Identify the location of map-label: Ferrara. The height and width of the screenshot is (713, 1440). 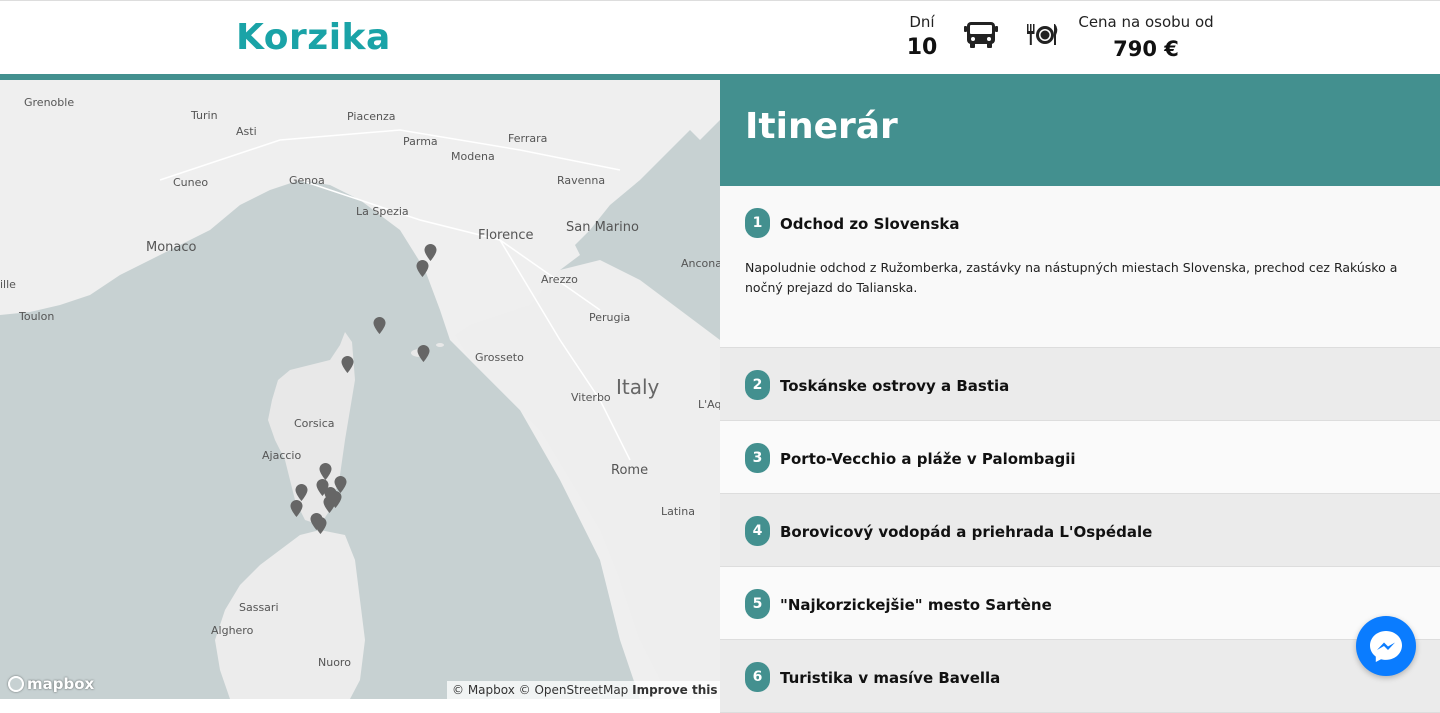
(528, 138).